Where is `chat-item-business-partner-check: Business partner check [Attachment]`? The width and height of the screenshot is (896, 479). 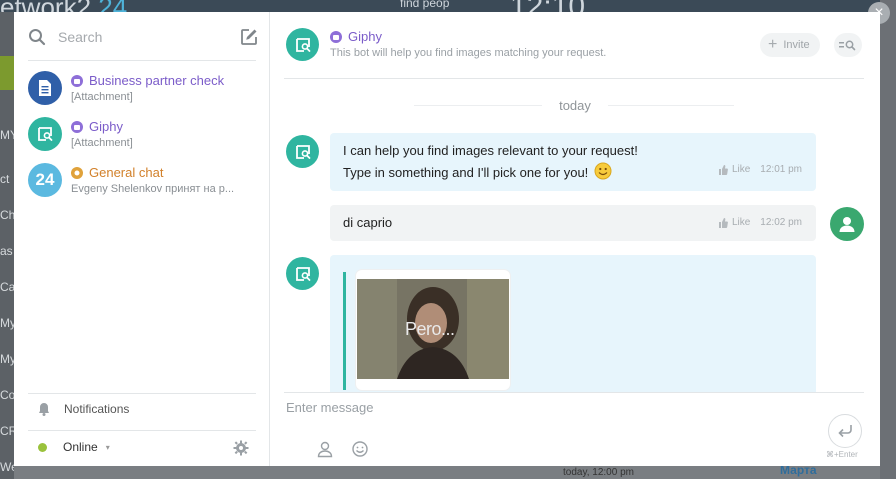 chat-item-business-partner-check: Business partner check [Attachment] is located at coordinates (146, 88).